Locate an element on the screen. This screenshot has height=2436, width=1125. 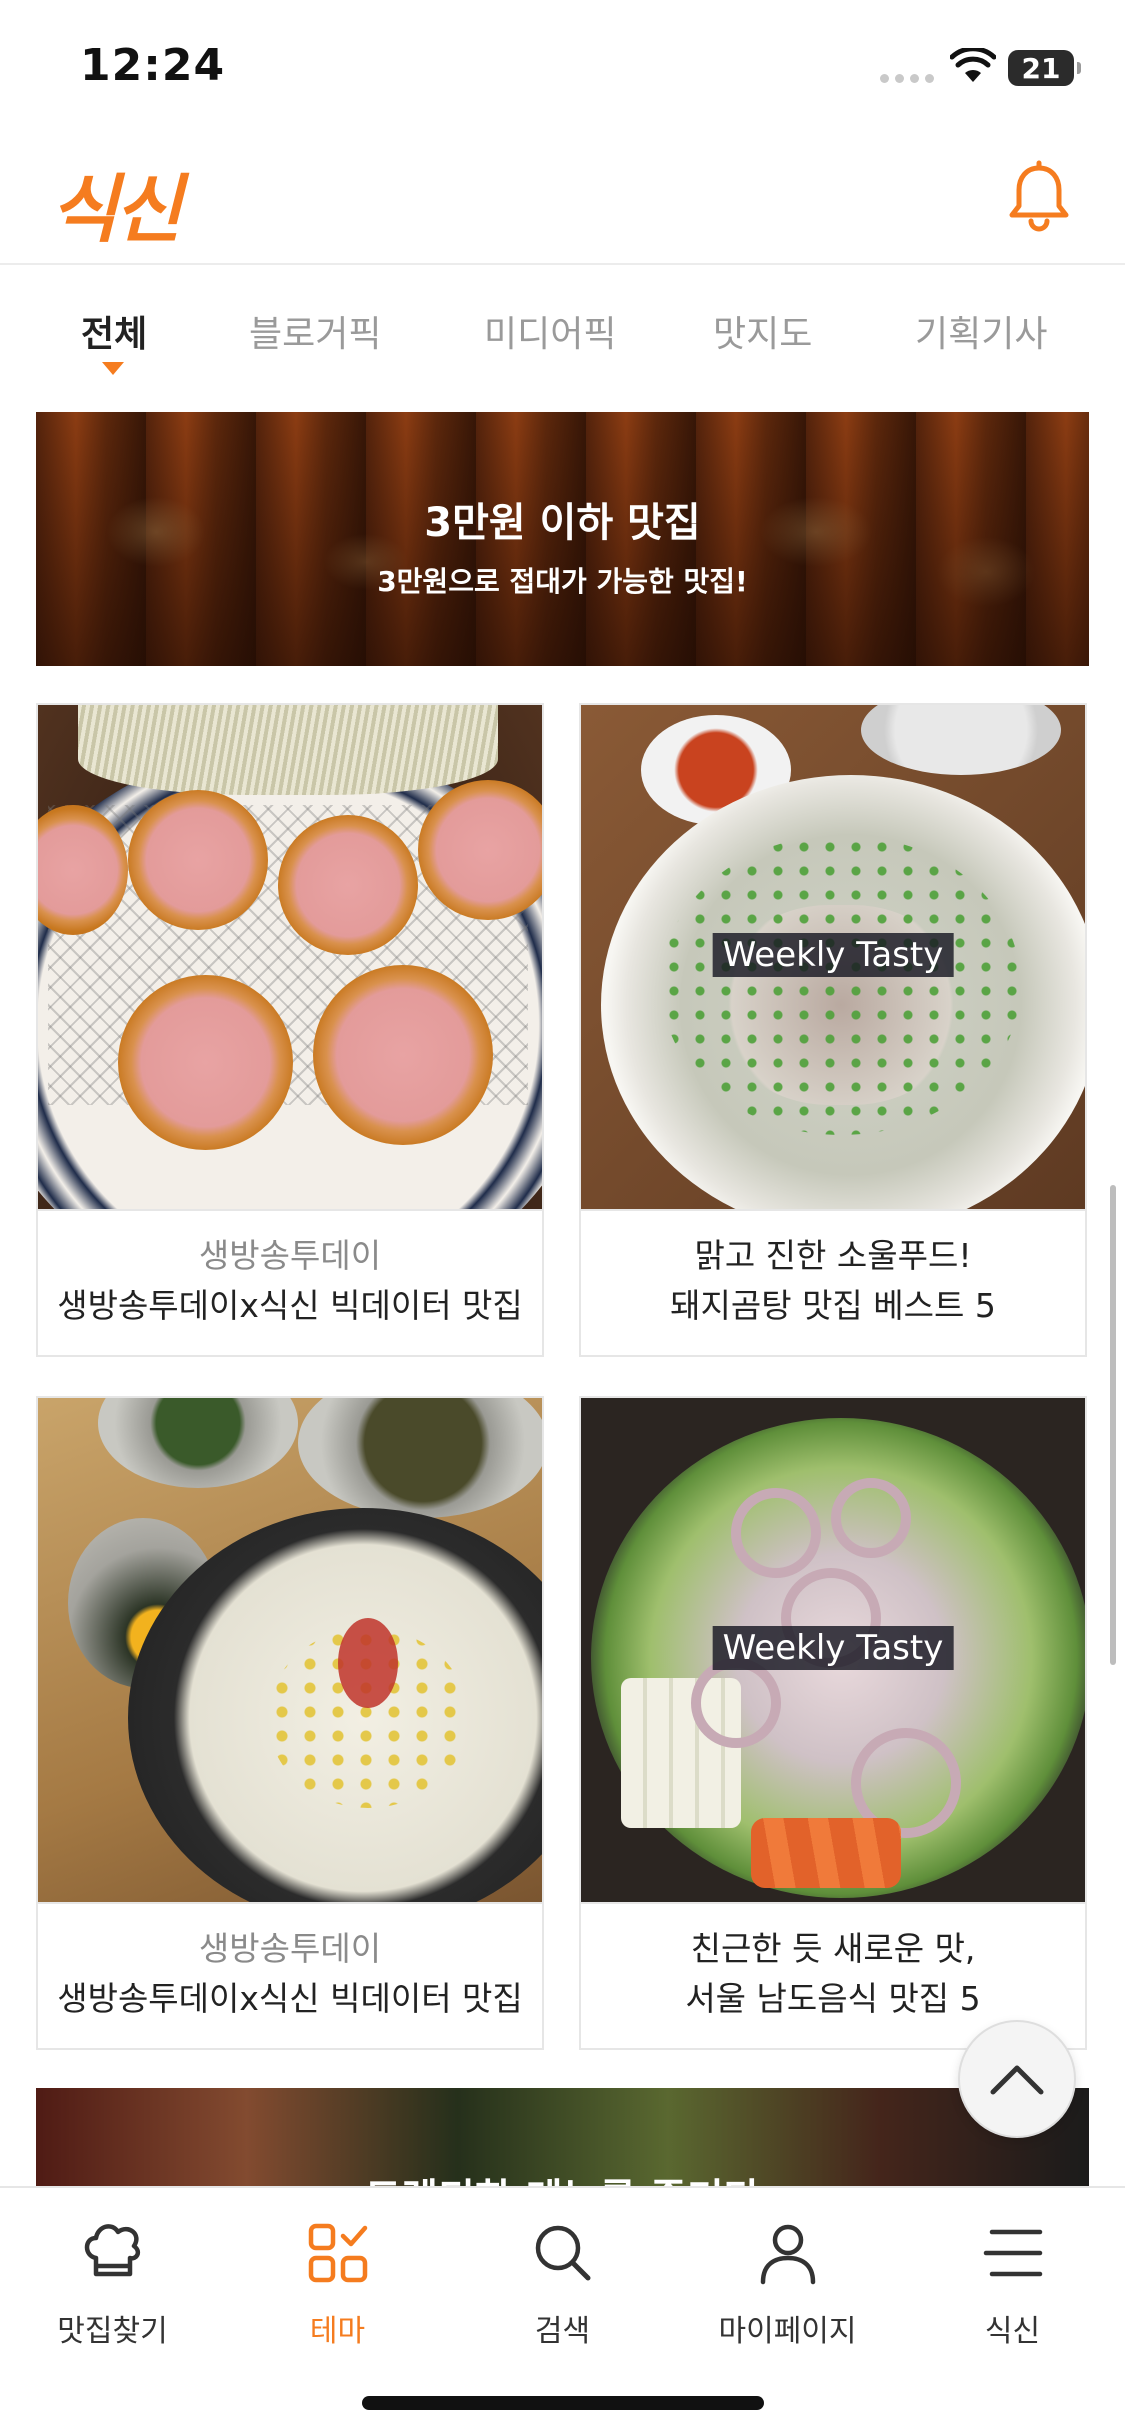
person-icon is located at coordinates (787, 2254).